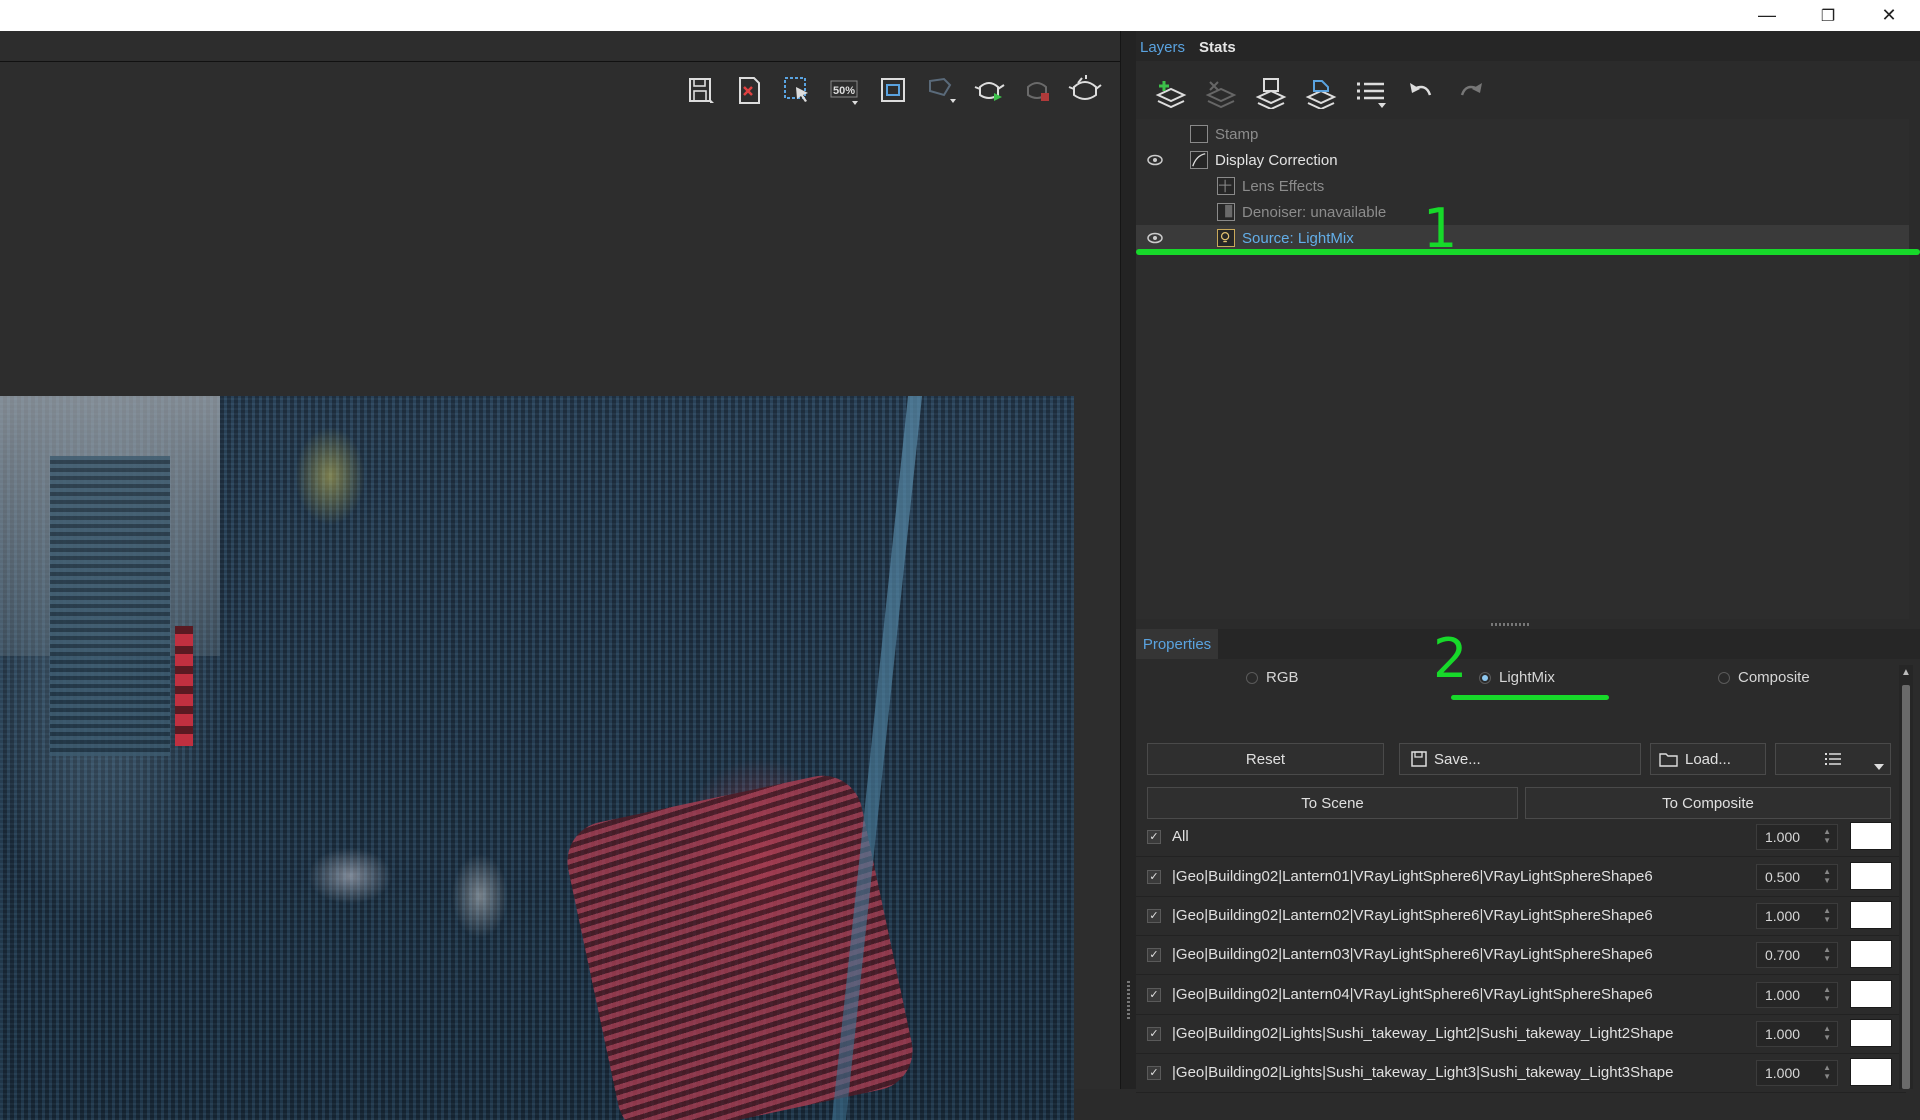  I want to click on stop-render-button, so click(1037, 90).